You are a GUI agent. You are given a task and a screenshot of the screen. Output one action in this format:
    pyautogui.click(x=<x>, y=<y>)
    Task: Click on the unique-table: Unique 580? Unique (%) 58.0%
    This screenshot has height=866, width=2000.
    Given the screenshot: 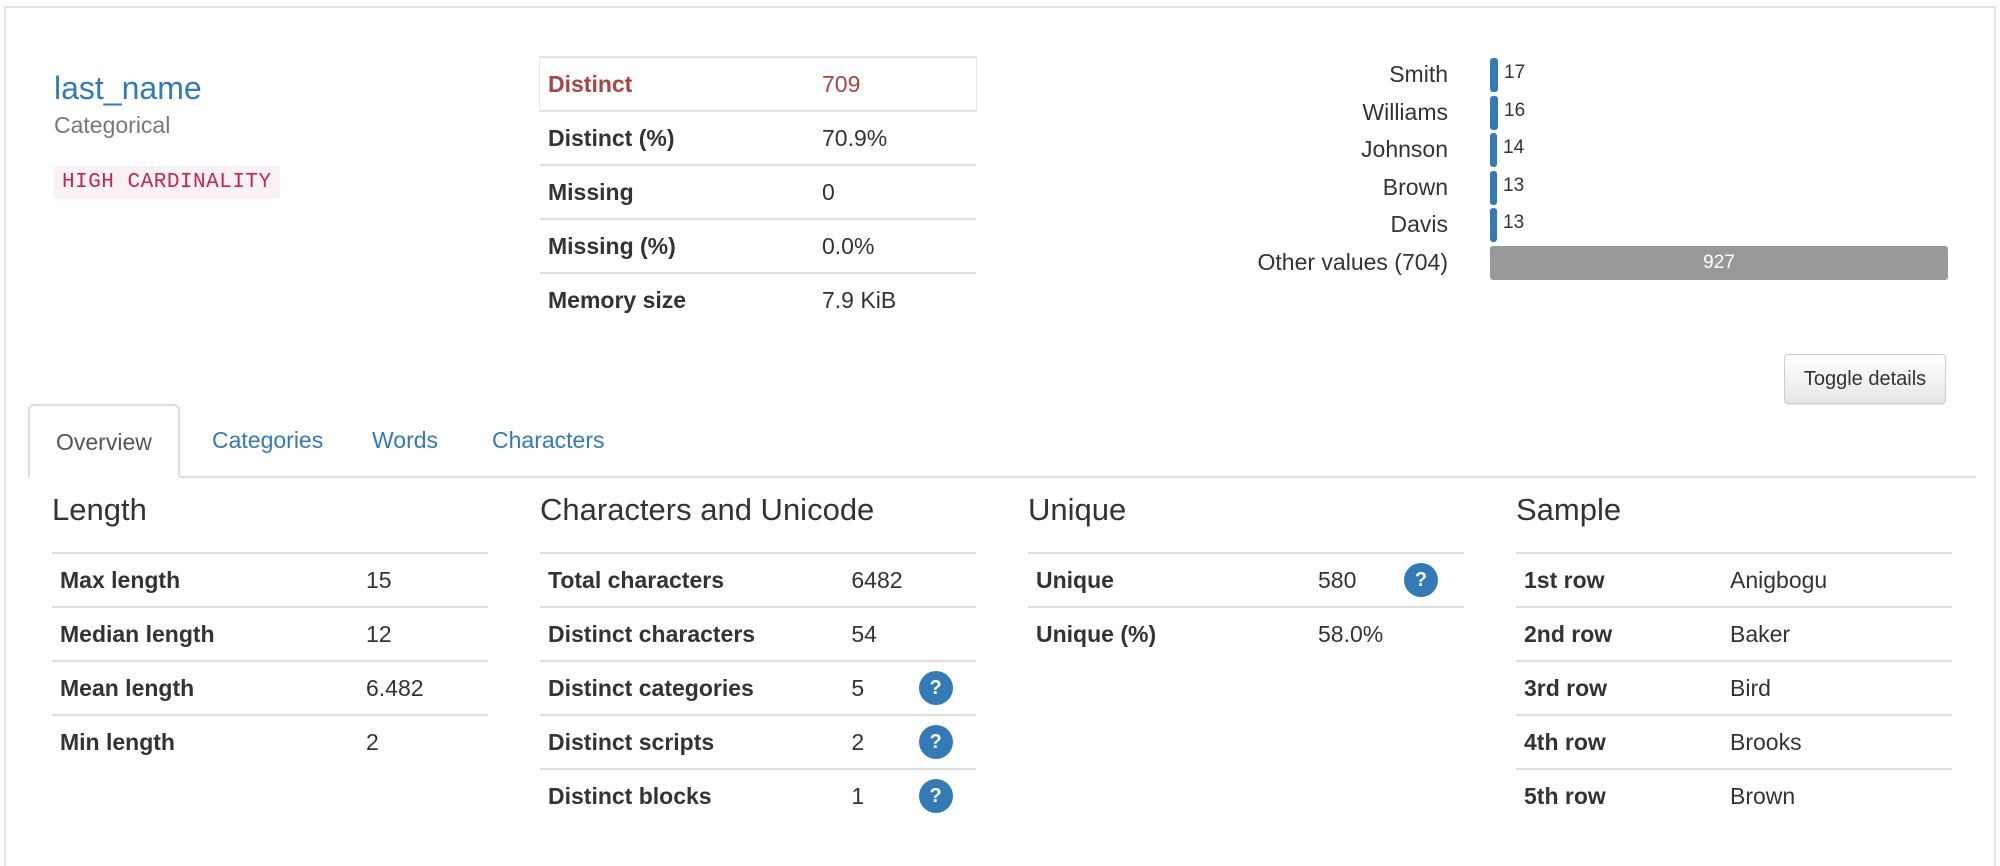 What is the action you would take?
    pyautogui.click(x=1246, y=606)
    